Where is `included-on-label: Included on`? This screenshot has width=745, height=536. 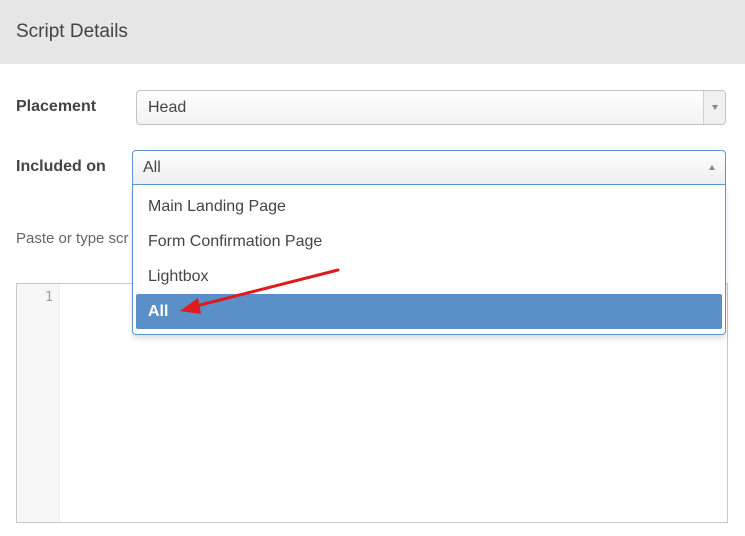
included-on-label: Included on is located at coordinates (61, 166).